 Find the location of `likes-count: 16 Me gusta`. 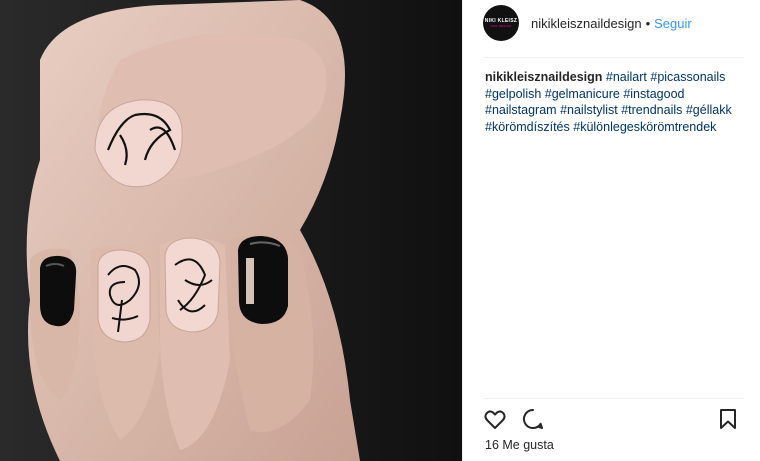

likes-count: 16 Me gusta is located at coordinates (519, 445).